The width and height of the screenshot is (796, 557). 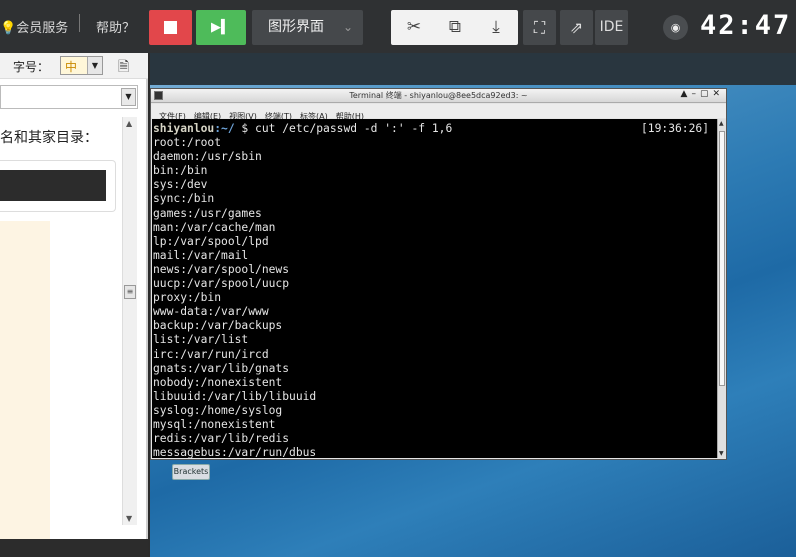 I want to click on font-size-select: 中 ▼, so click(x=81, y=65).